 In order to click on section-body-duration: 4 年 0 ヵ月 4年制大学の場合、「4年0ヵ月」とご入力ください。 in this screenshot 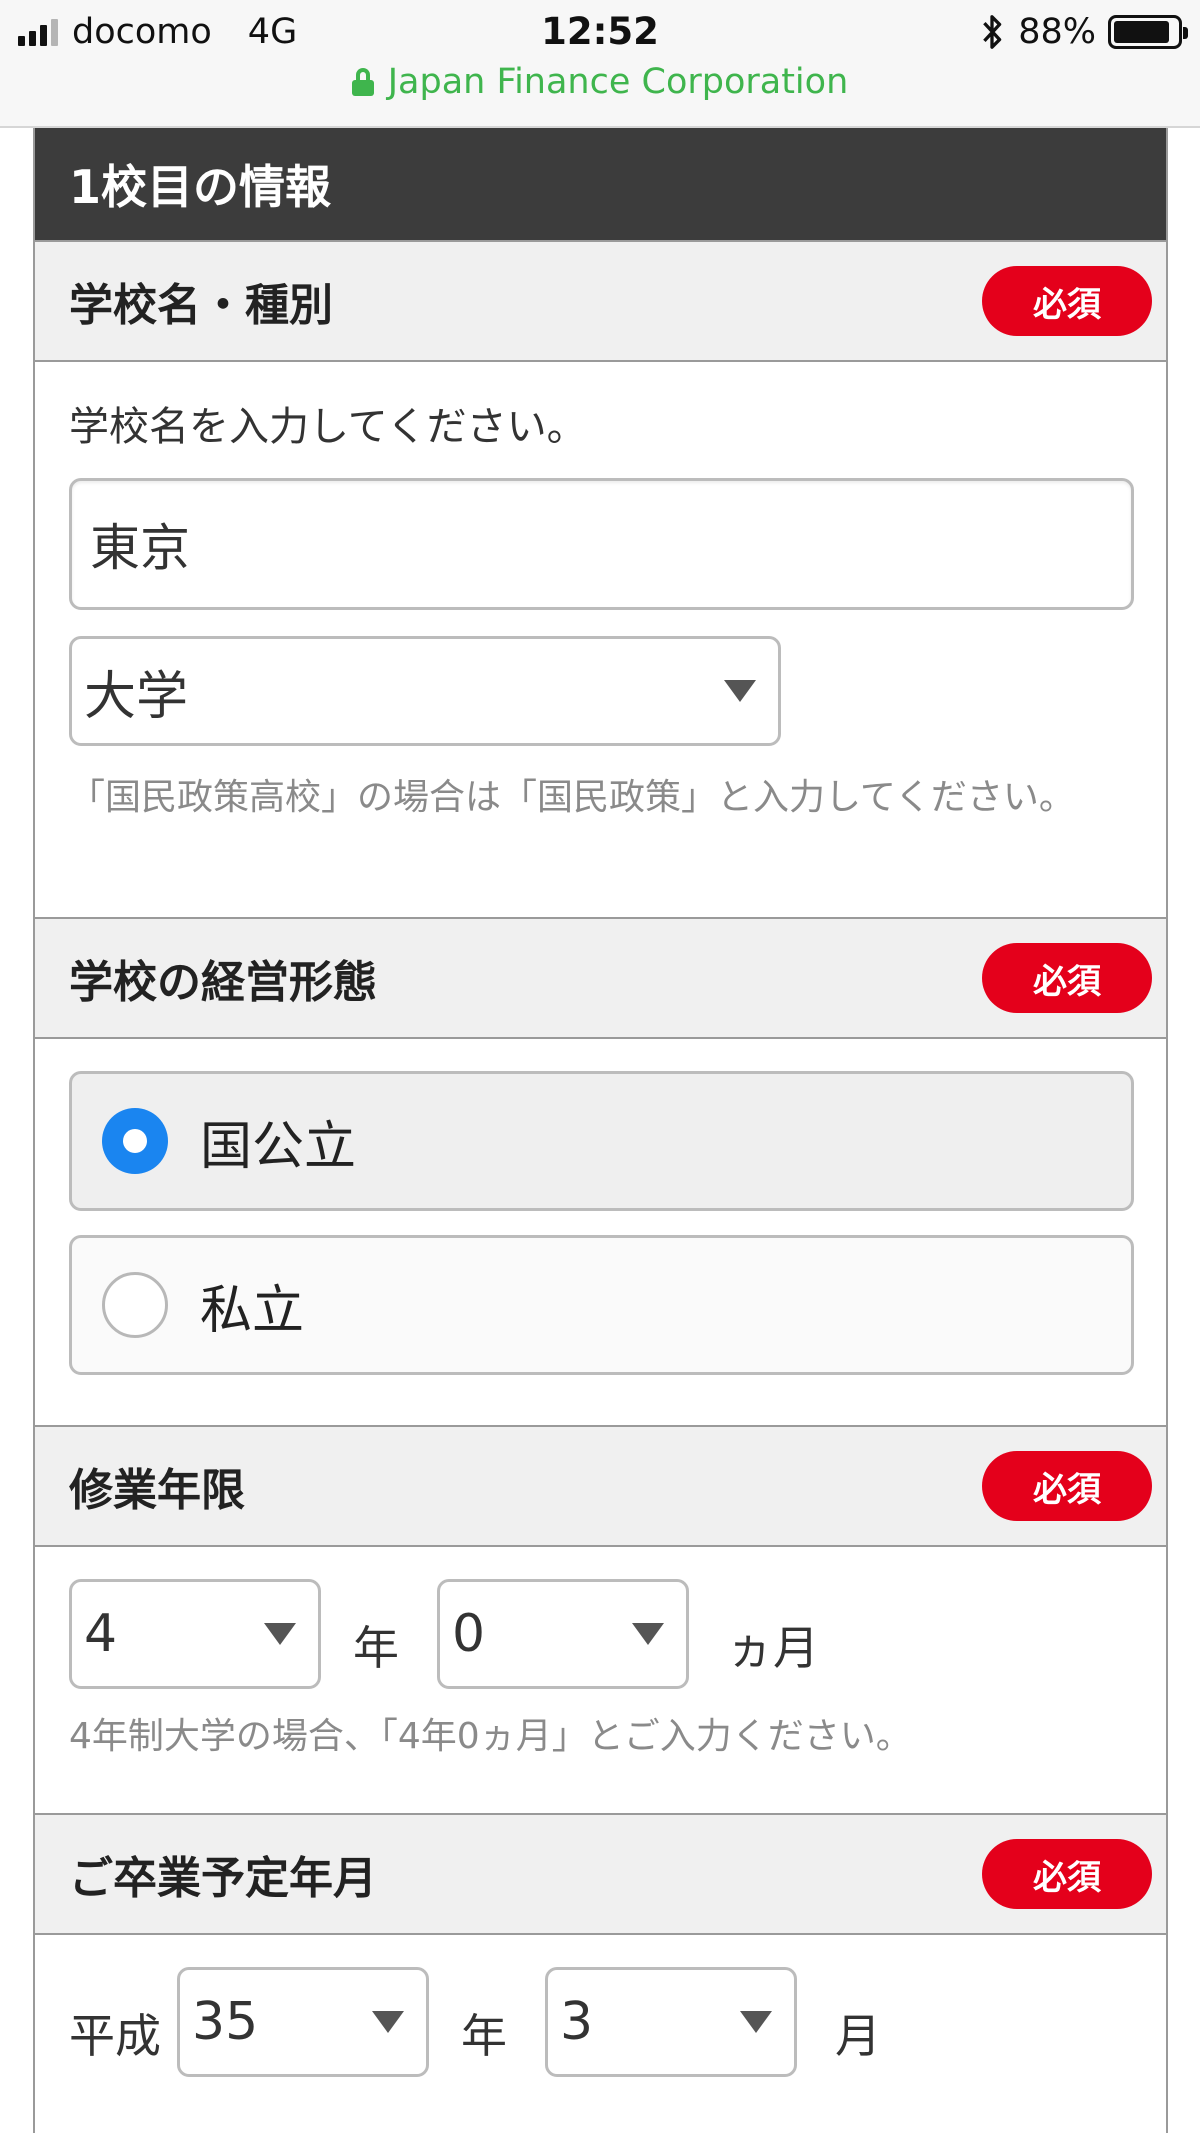, I will do `click(600, 1680)`.